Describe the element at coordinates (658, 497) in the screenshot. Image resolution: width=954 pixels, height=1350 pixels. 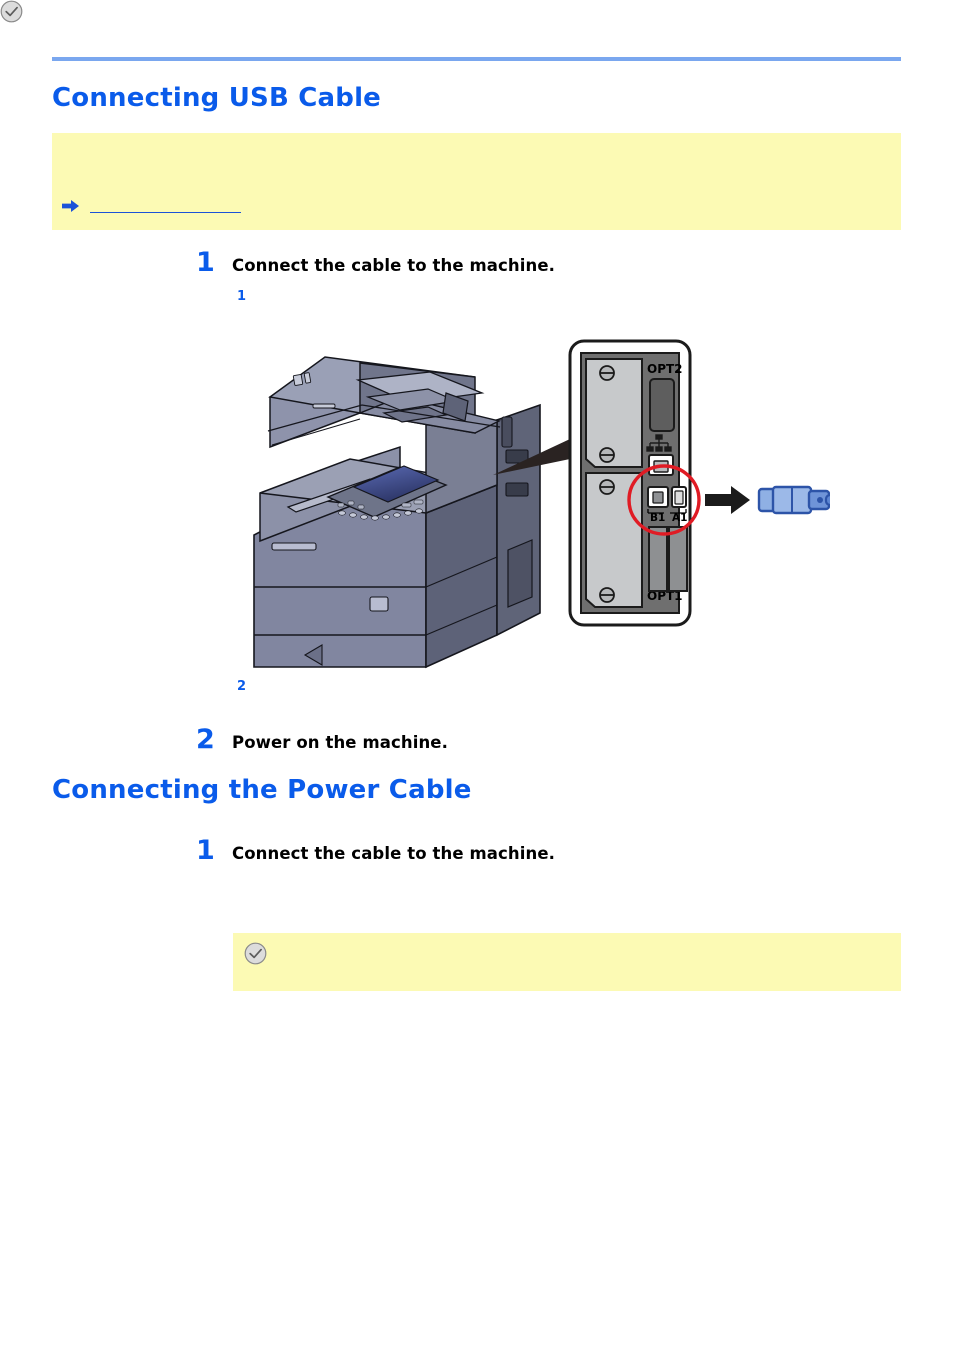
I see `usb-interface-connector` at that location.